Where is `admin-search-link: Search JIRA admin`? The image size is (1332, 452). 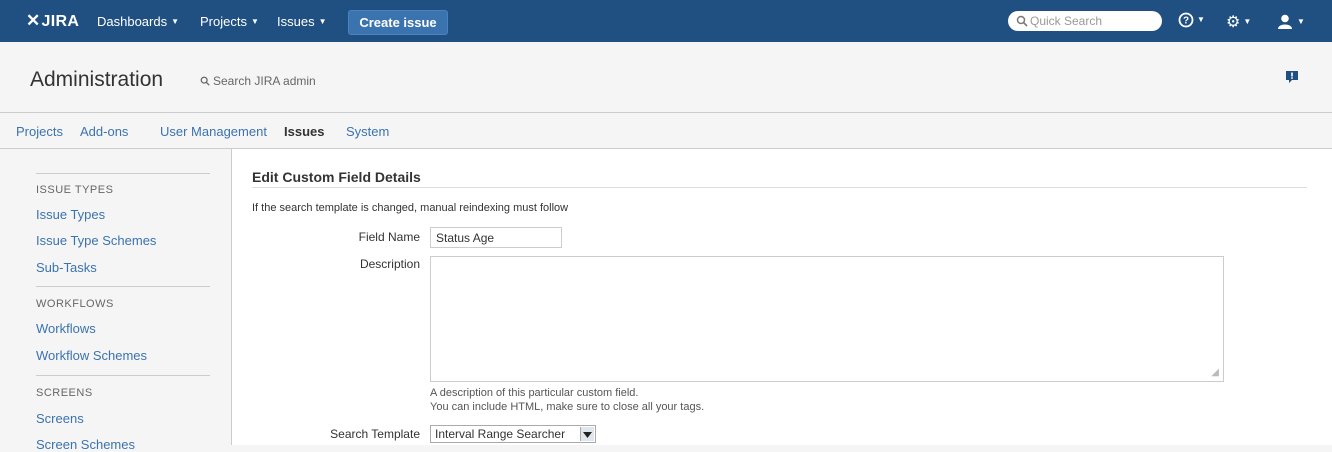 admin-search-link: Search JIRA admin is located at coordinates (258, 81).